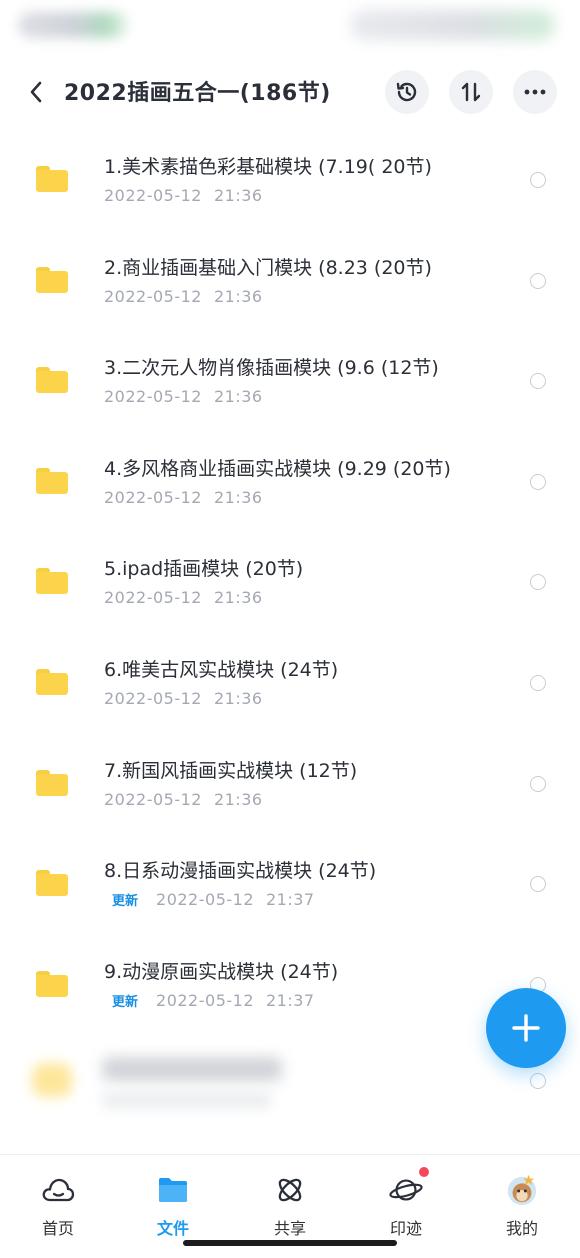 This screenshot has width=580, height=1258. Describe the element at coordinates (172, 1228) in the screenshot. I see `tab-files-label: 文件` at that location.